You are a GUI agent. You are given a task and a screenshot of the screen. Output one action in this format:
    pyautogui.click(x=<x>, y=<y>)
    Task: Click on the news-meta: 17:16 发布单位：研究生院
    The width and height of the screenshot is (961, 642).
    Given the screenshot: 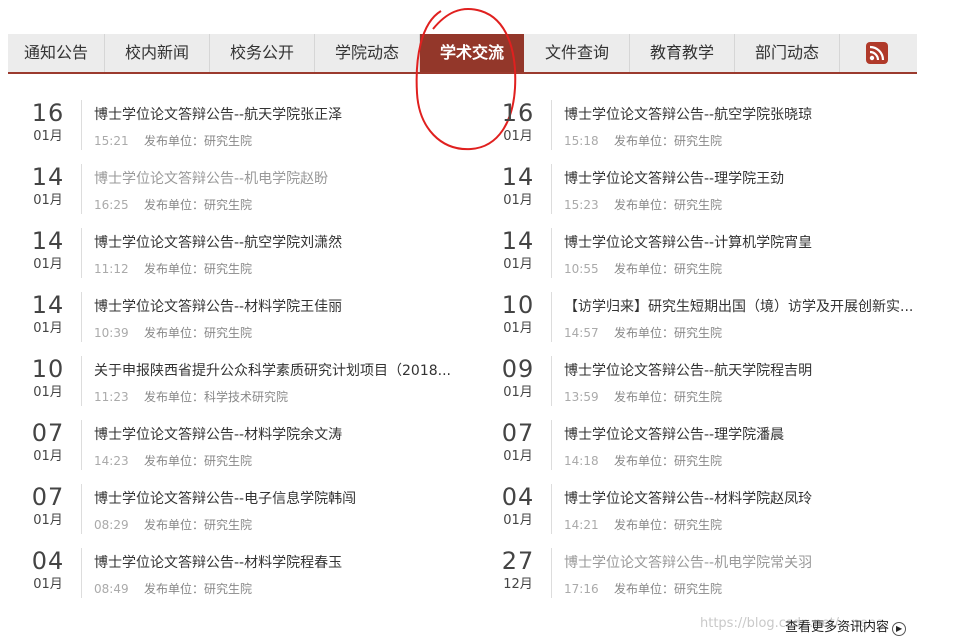 What is the action you would take?
    pyautogui.click(x=643, y=588)
    